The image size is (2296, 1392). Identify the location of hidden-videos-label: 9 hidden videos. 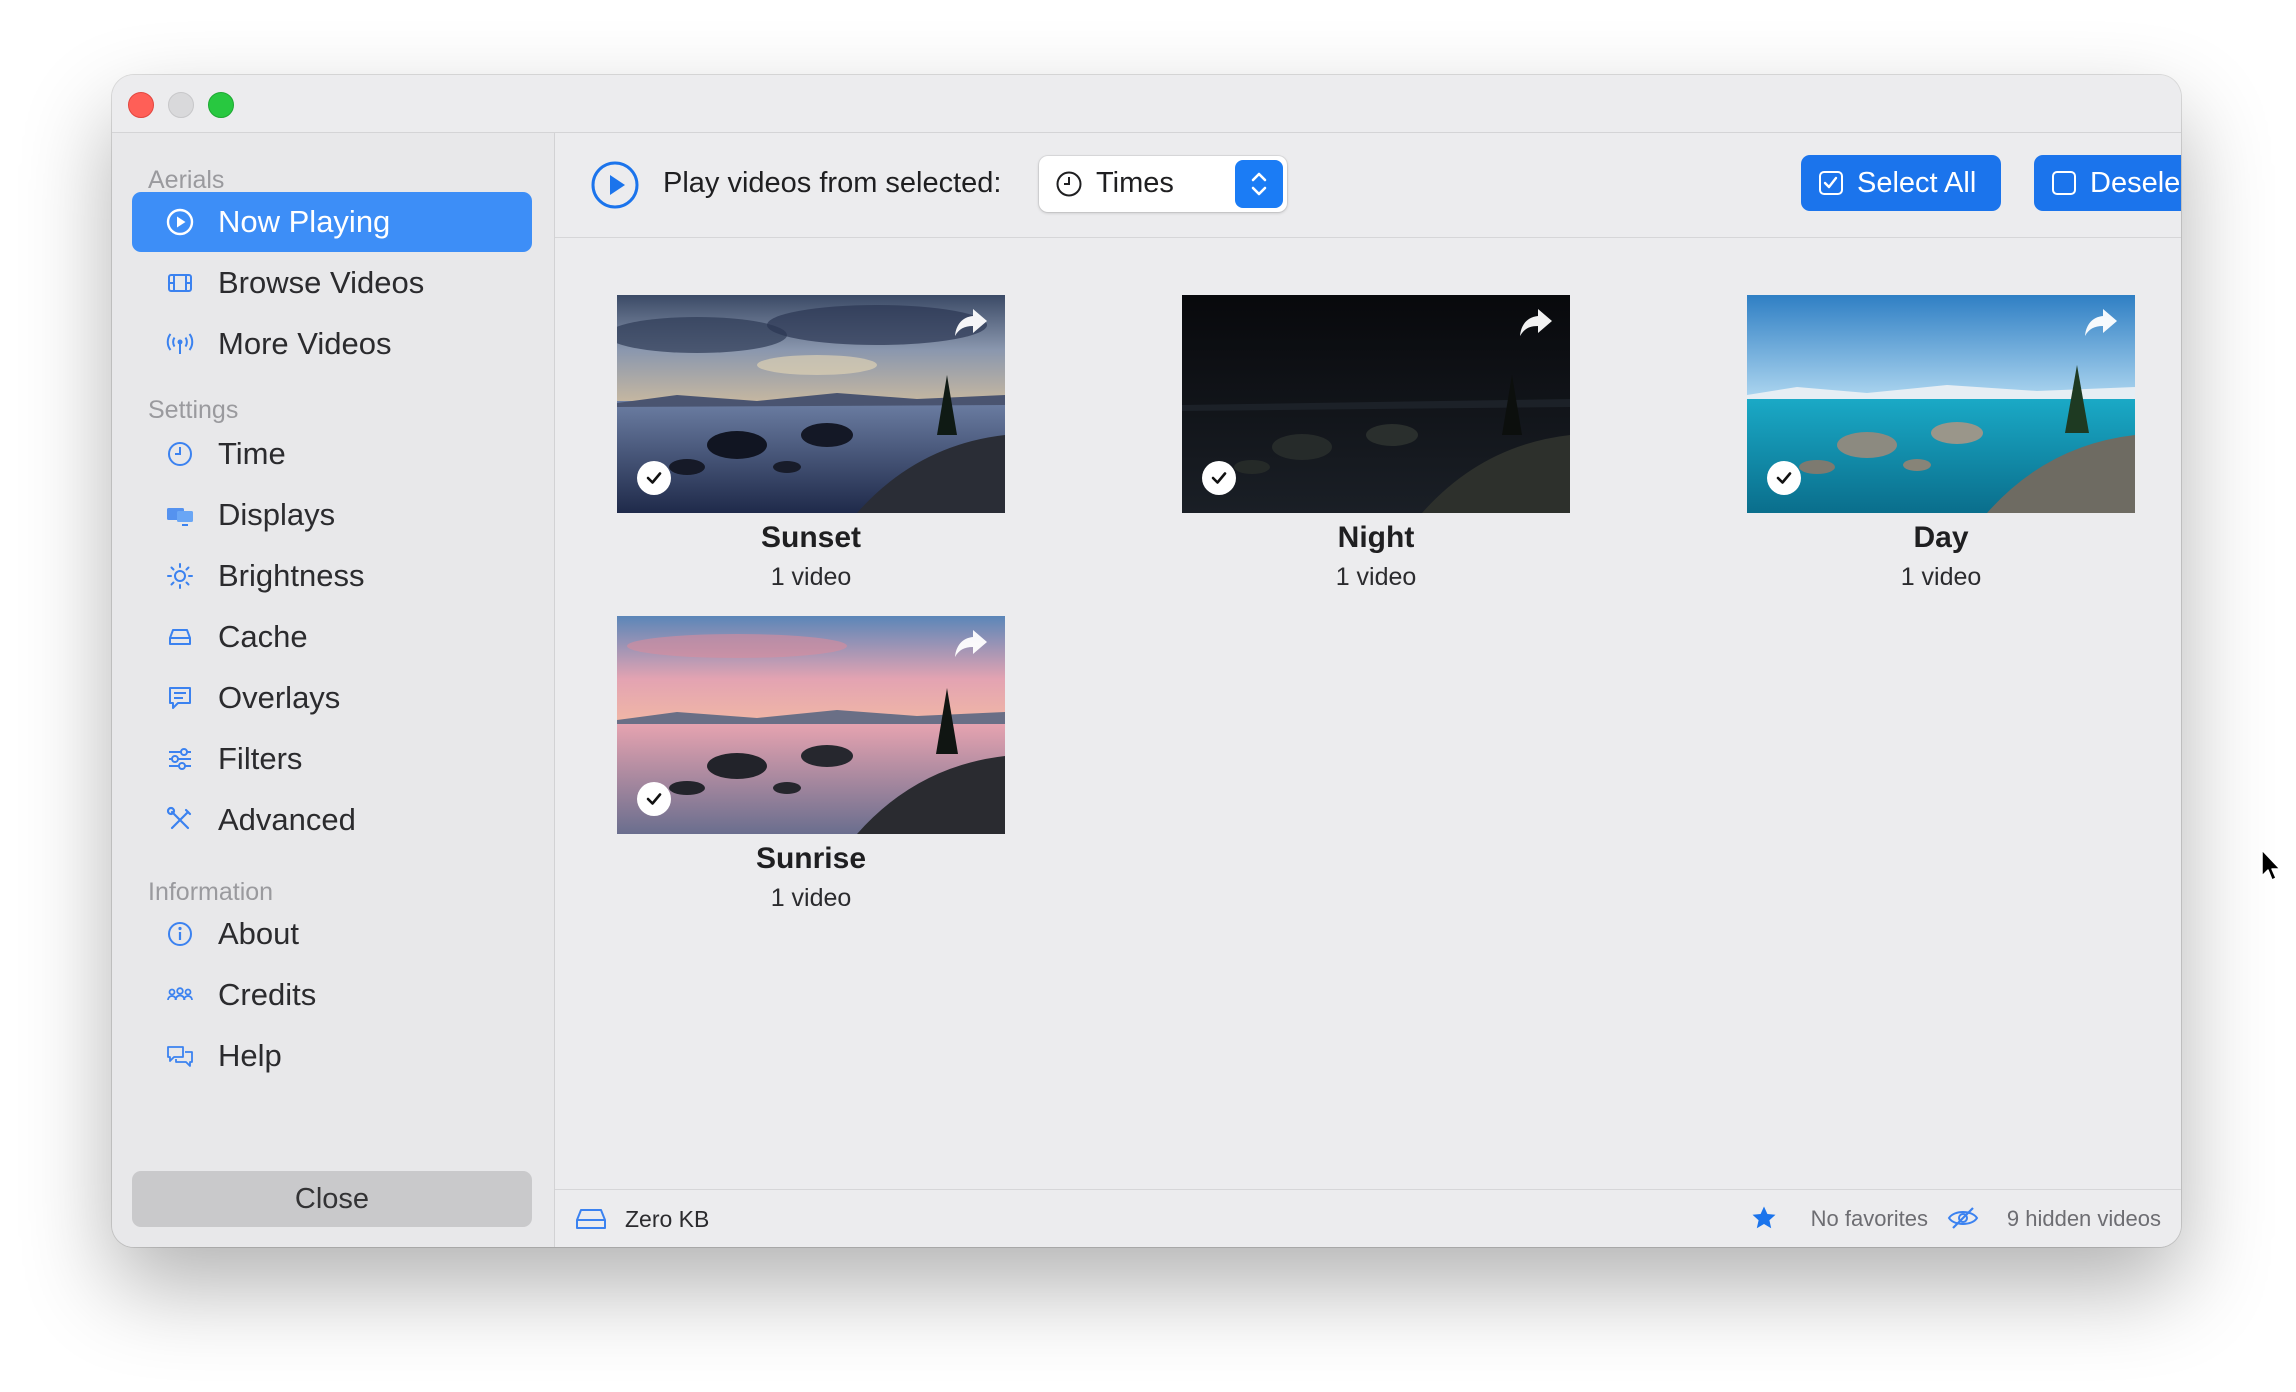
(2084, 1219).